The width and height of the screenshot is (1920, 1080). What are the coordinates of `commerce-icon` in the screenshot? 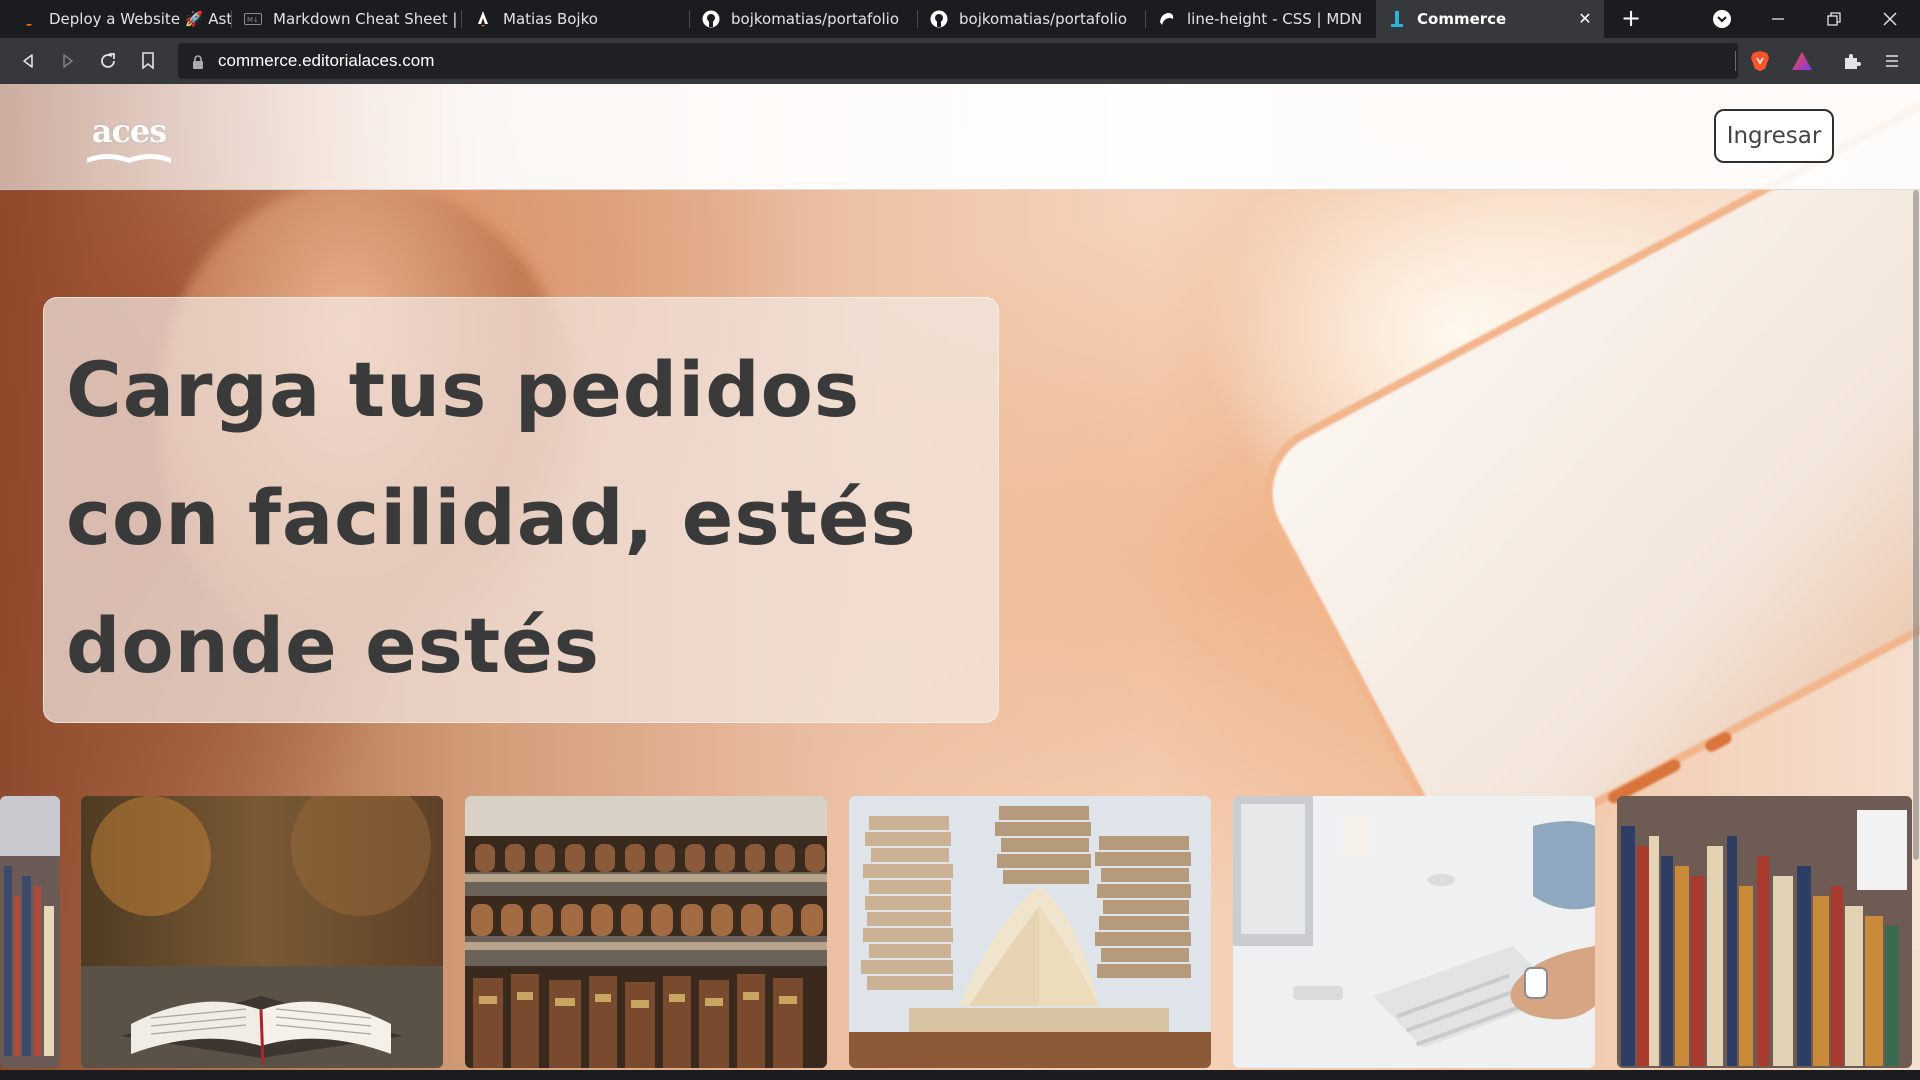 It's located at (1397, 19).